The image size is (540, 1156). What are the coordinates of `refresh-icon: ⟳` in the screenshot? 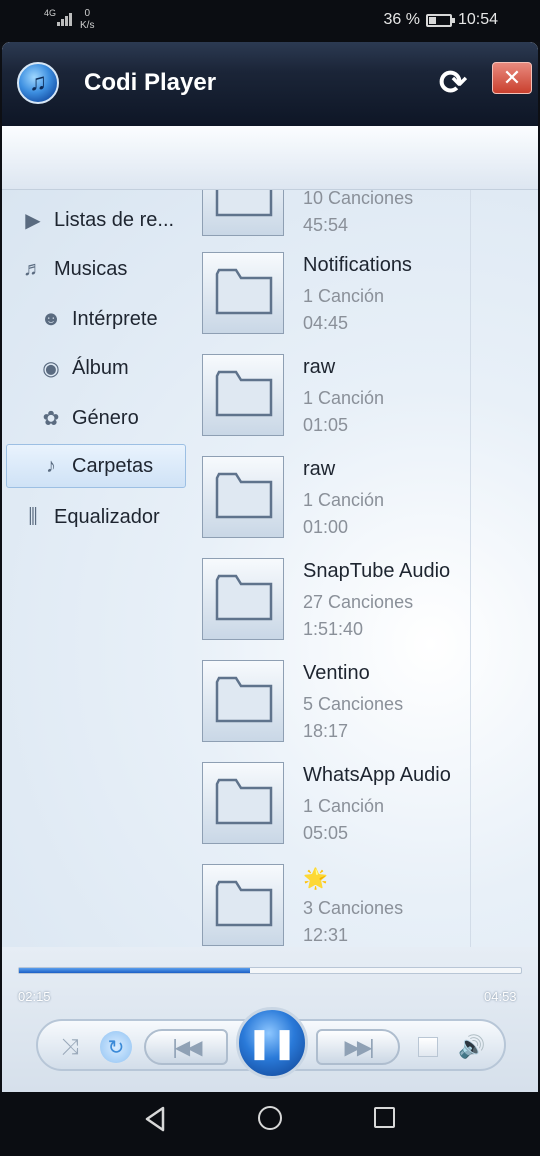 It's located at (453, 83).